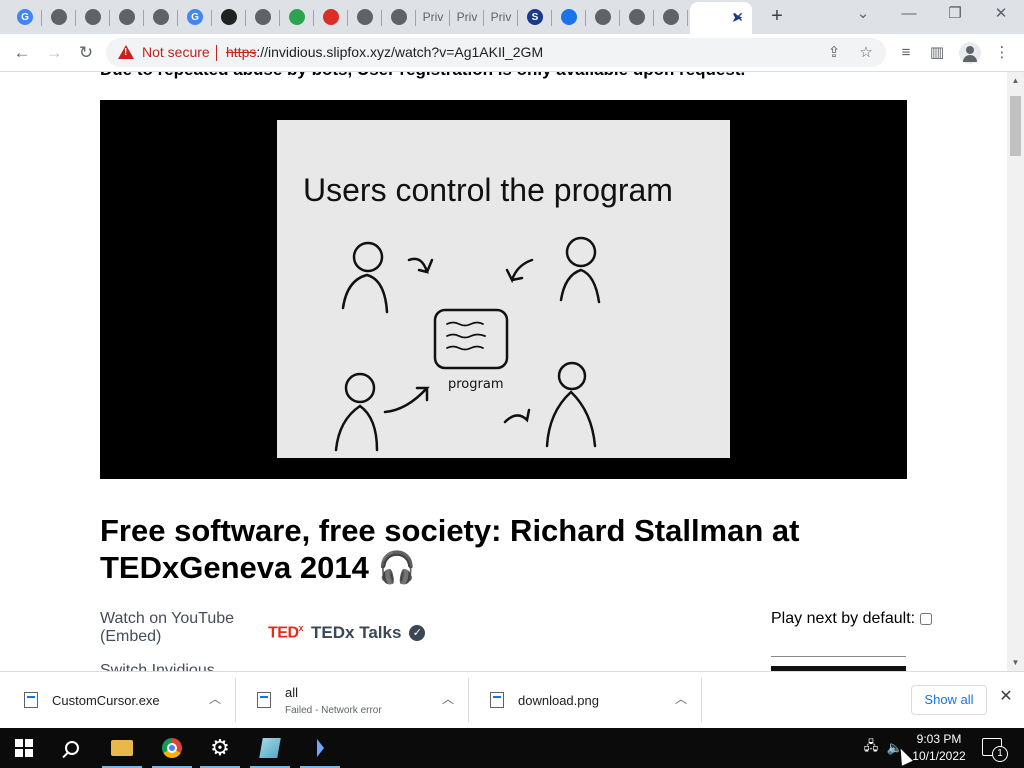 This screenshot has height=768, width=1024. I want to click on search-button, so click(72, 748).